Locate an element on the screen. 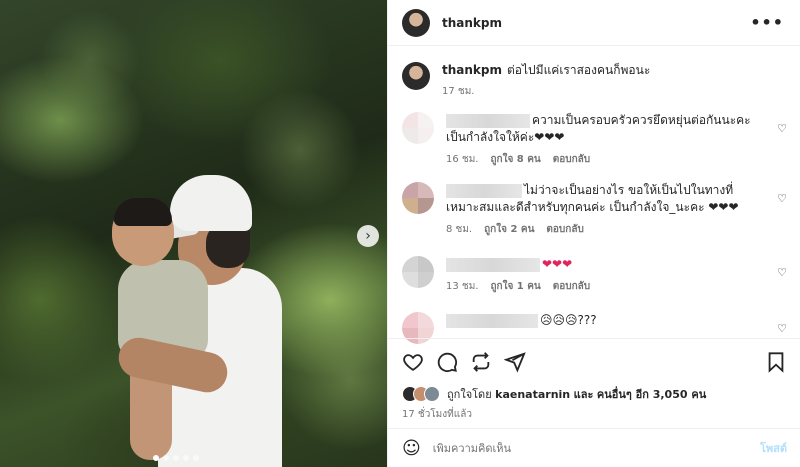  likes-prefix: ถูกใจโดย is located at coordinates (469, 394).